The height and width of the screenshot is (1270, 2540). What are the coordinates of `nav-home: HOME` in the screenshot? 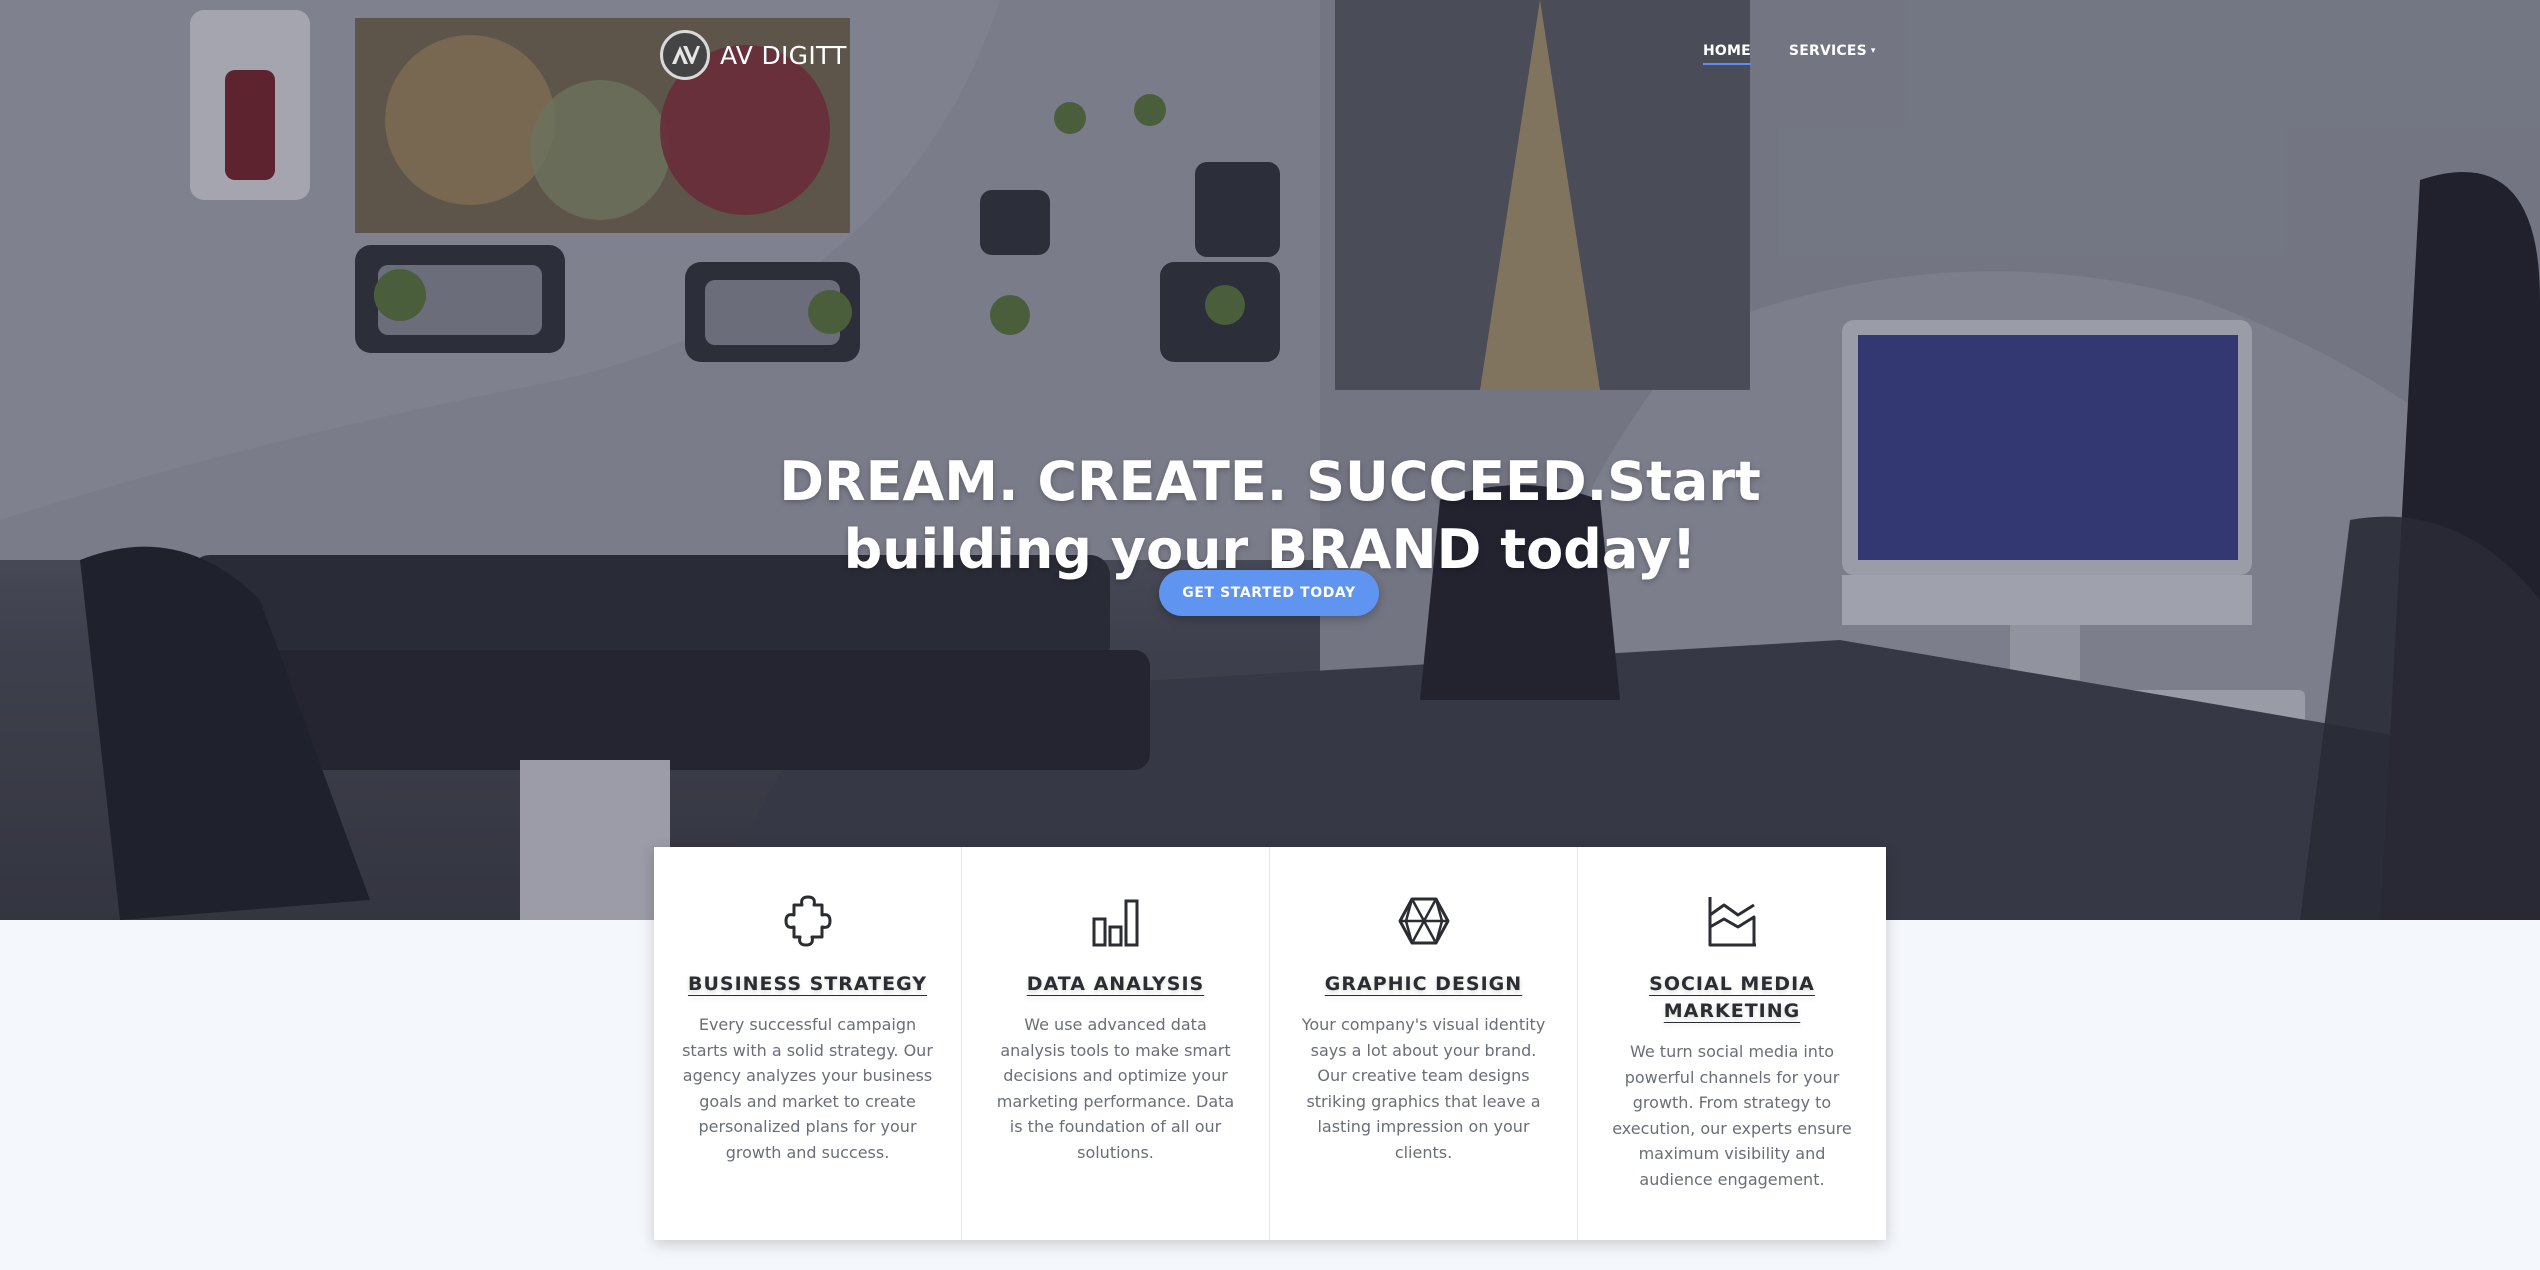 It's located at (1727, 54).